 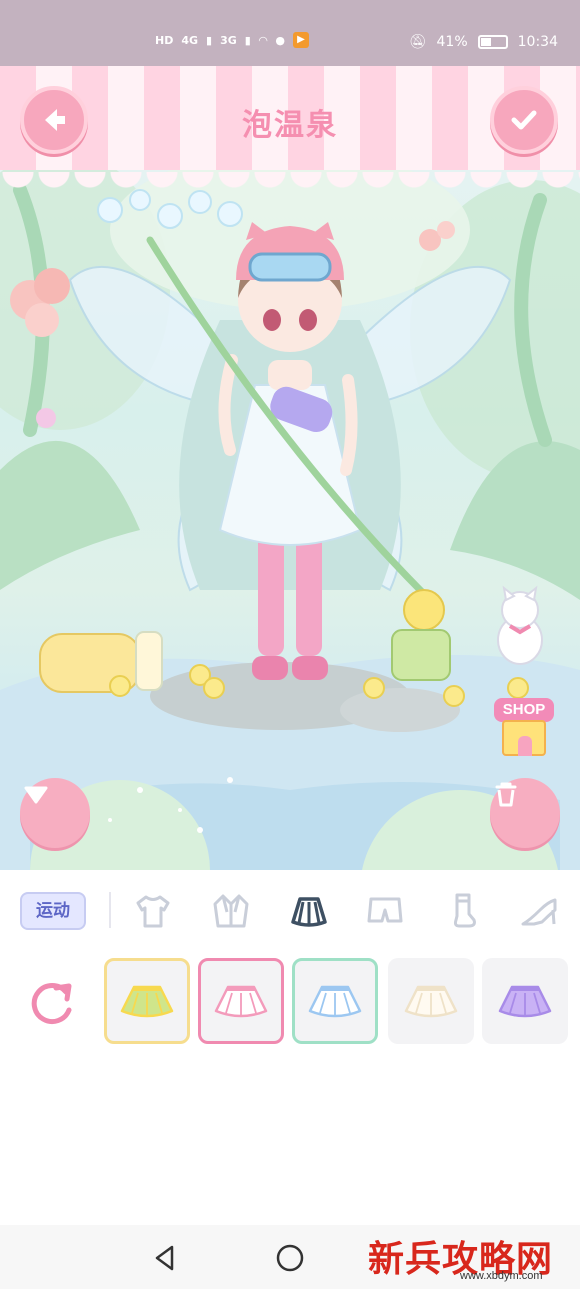 I want to click on nav-home-icon, so click(x=290, y=1258).